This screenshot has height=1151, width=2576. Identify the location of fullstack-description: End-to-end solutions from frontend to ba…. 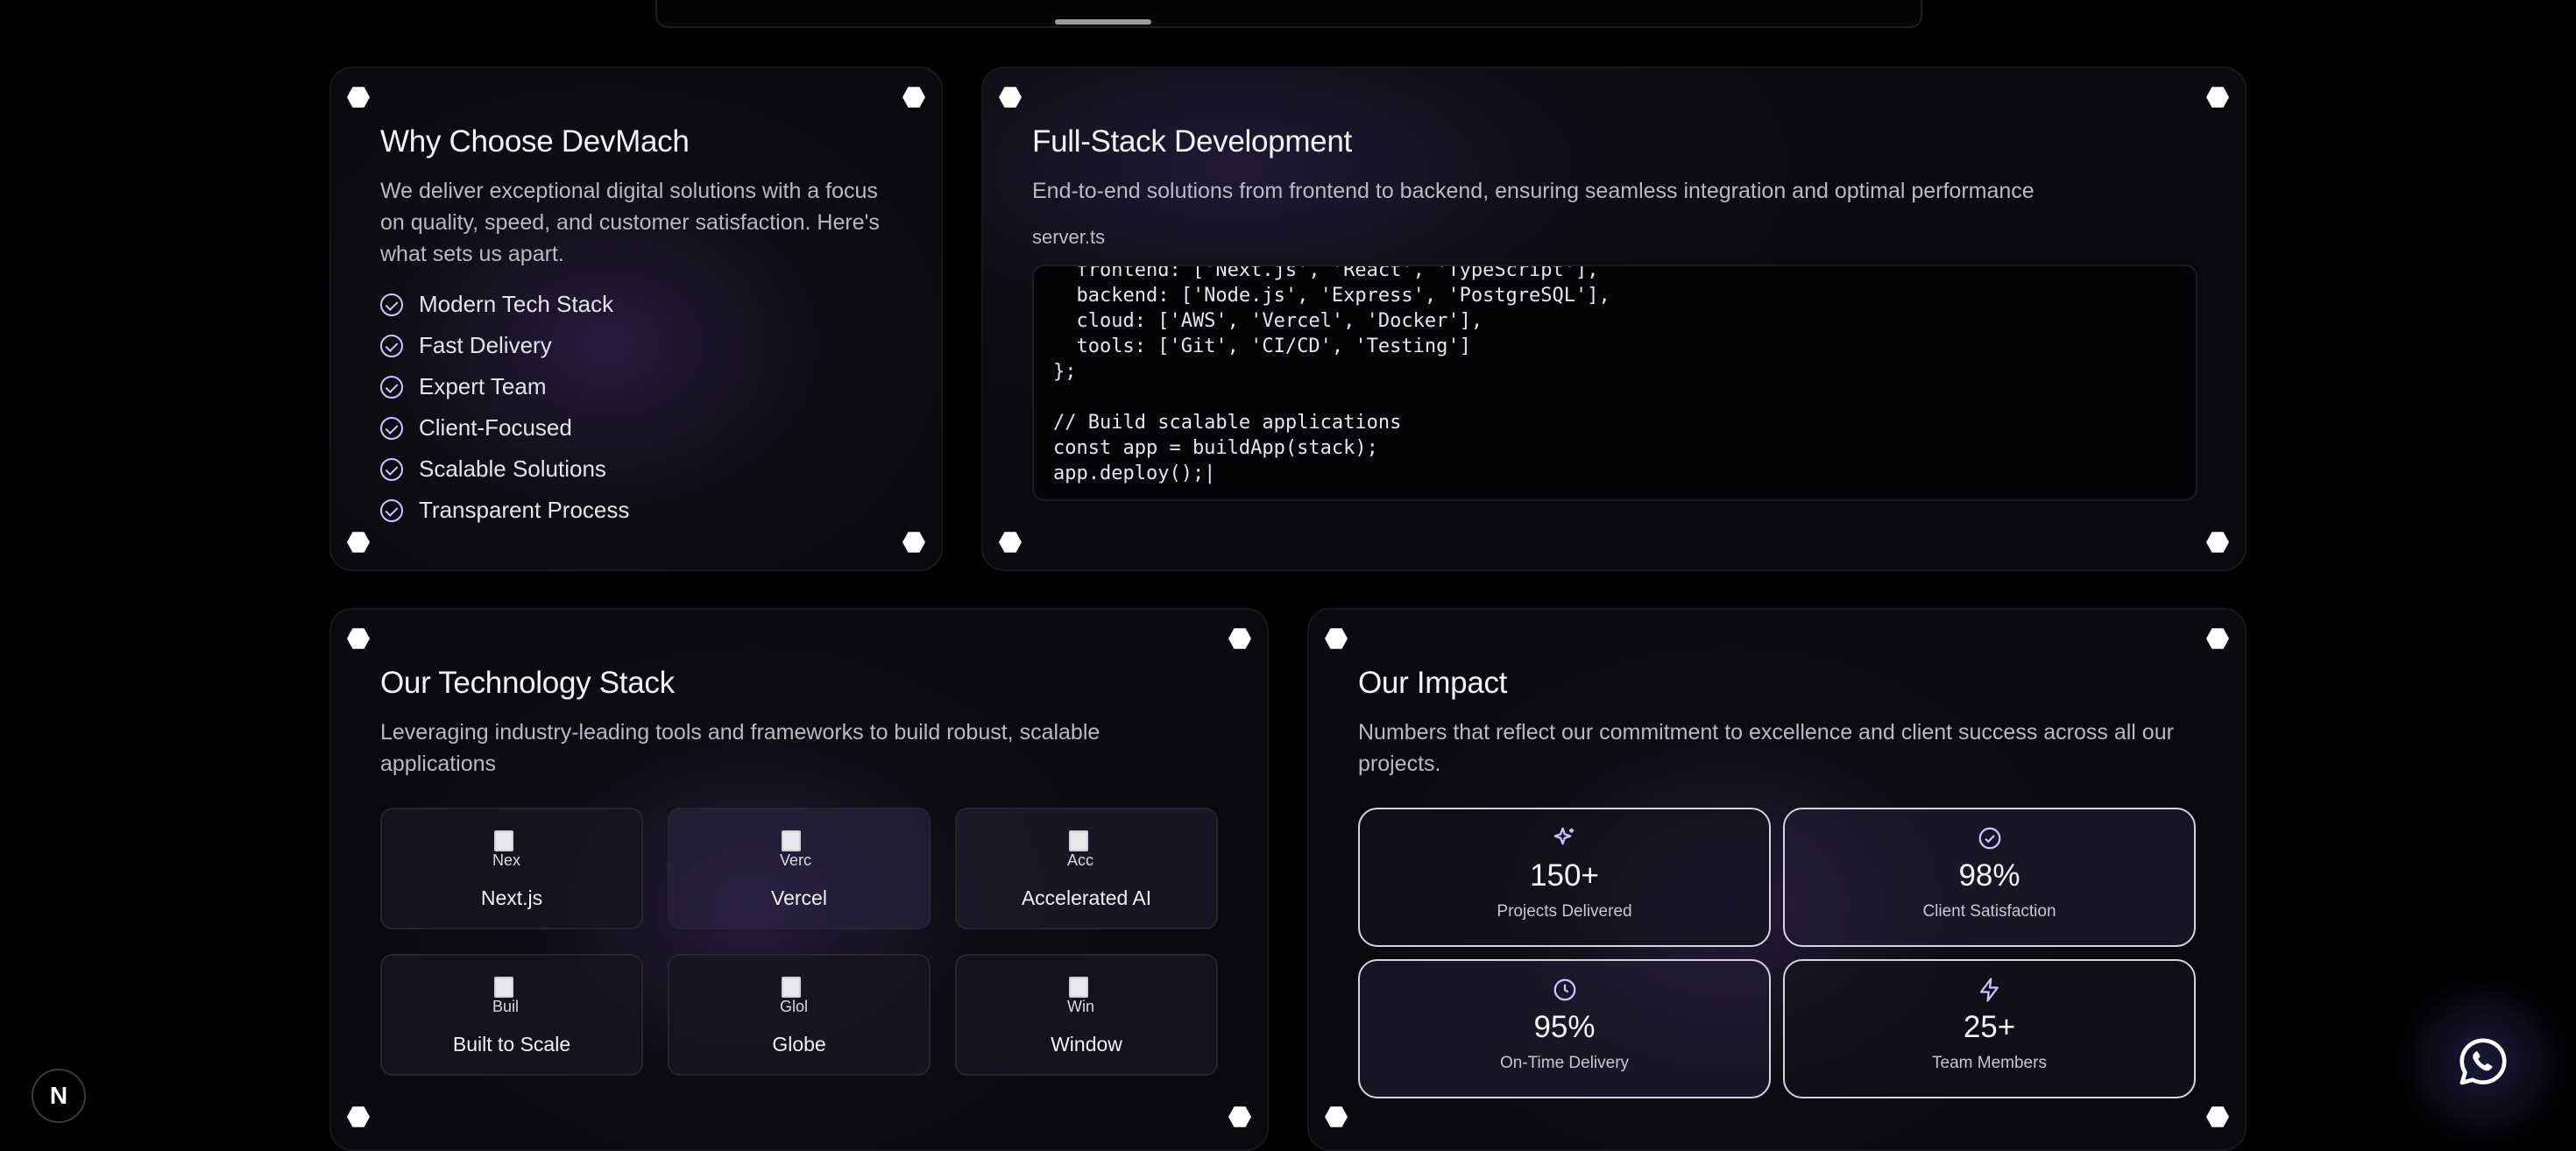
(1533, 191).